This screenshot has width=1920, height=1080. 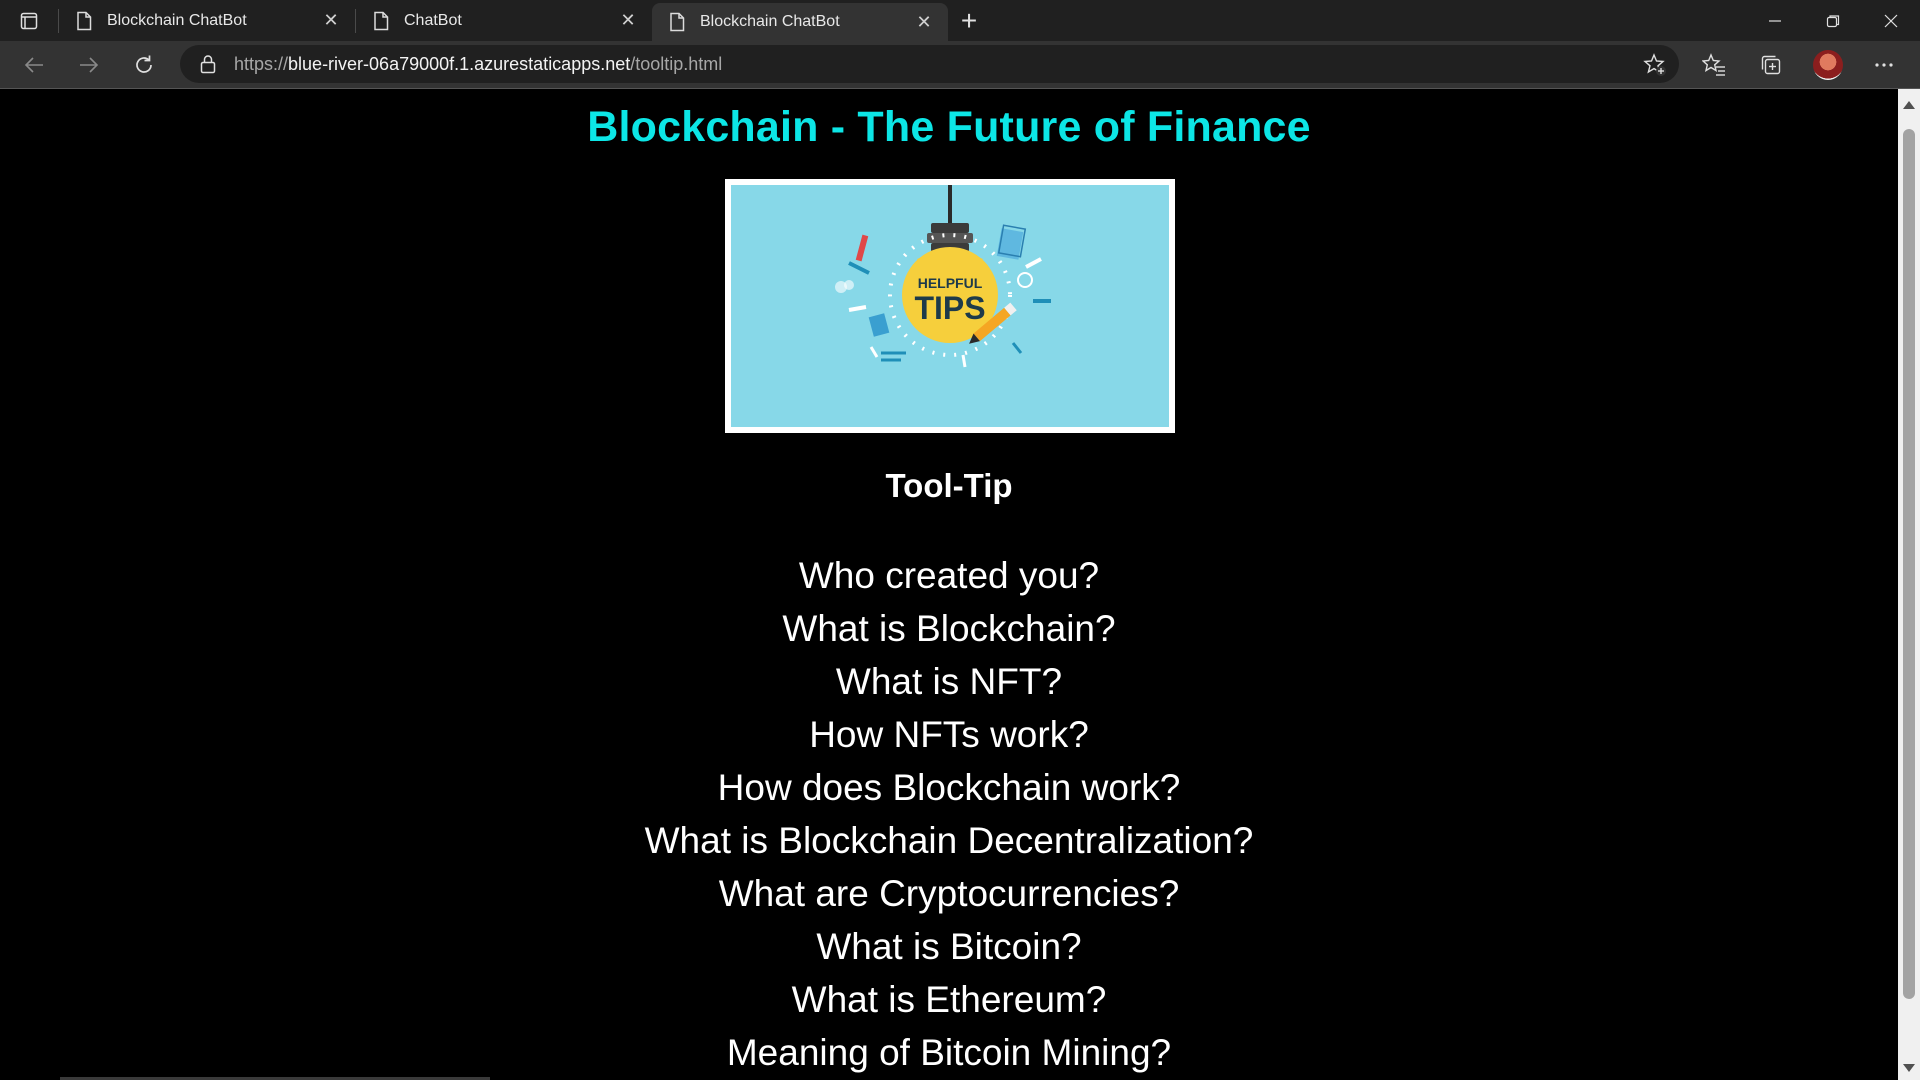 What do you see at coordinates (1909, 1068) in the screenshot?
I see `scroll-down-icon` at bounding box center [1909, 1068].